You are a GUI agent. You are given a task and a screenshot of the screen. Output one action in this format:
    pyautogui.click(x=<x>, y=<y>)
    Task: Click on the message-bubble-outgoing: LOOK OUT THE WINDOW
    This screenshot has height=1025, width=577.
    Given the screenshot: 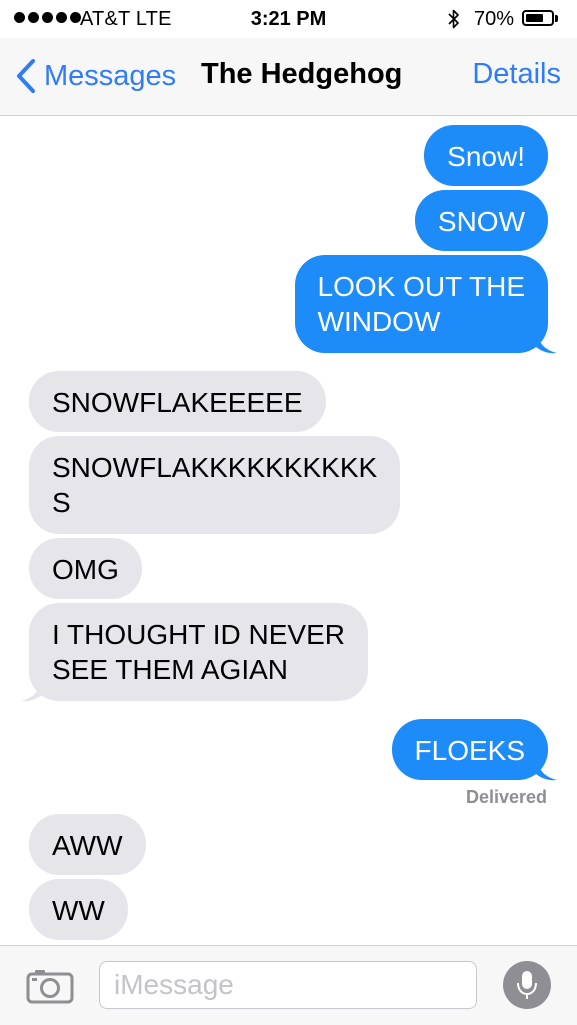 What is the action you would take?
    pyautogui.click(x=421, y=304)
    